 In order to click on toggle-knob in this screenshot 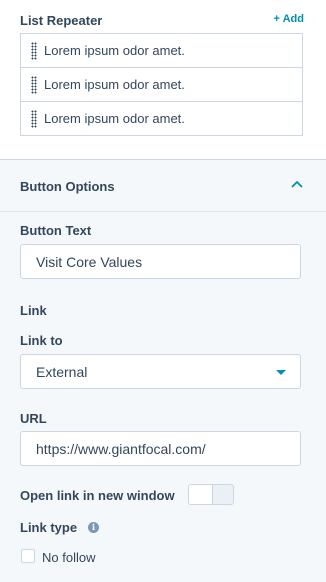, I will do `click(201, 494)`.